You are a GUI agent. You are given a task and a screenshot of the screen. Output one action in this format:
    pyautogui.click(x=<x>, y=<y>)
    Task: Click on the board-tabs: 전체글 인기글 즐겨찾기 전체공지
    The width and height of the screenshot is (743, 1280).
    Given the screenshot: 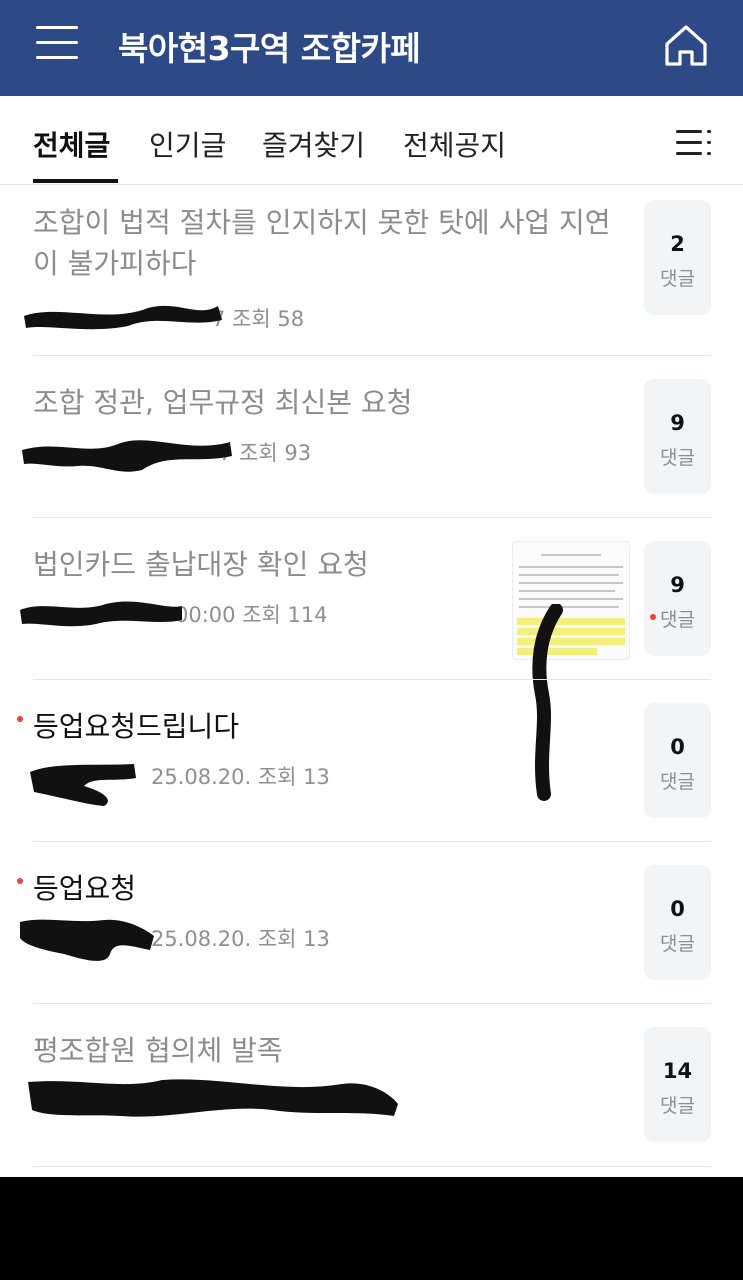 What is the action you would take?
    pyautogui.click(x=371, y=140)
    